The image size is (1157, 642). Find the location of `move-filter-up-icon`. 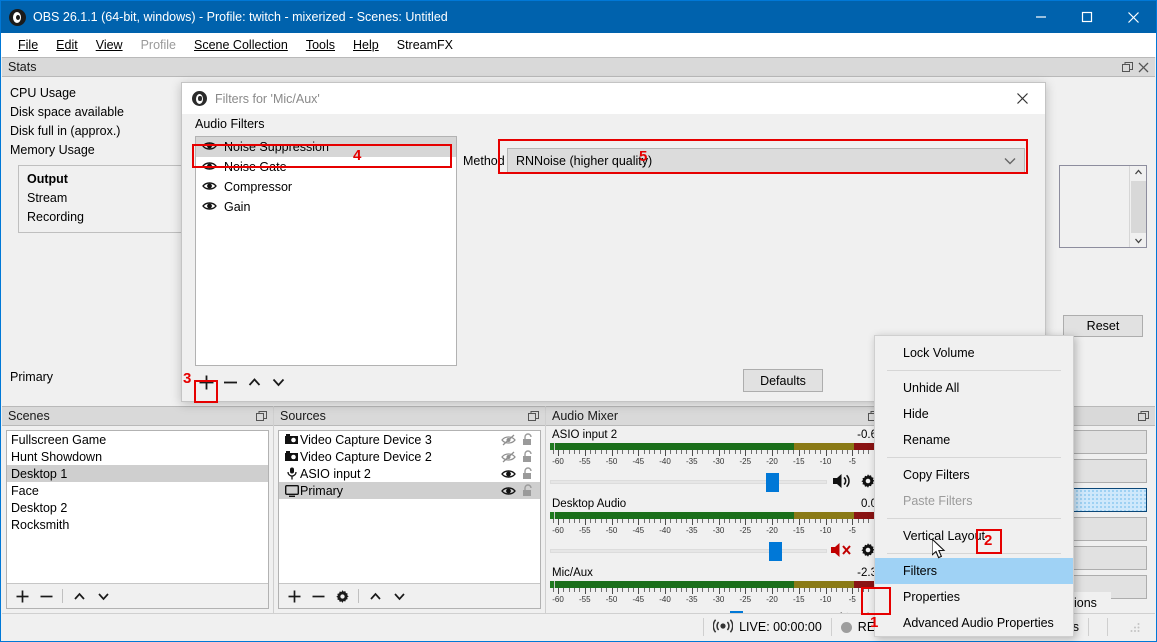

move-filter-up-icon is located at coordinates (254, 382).